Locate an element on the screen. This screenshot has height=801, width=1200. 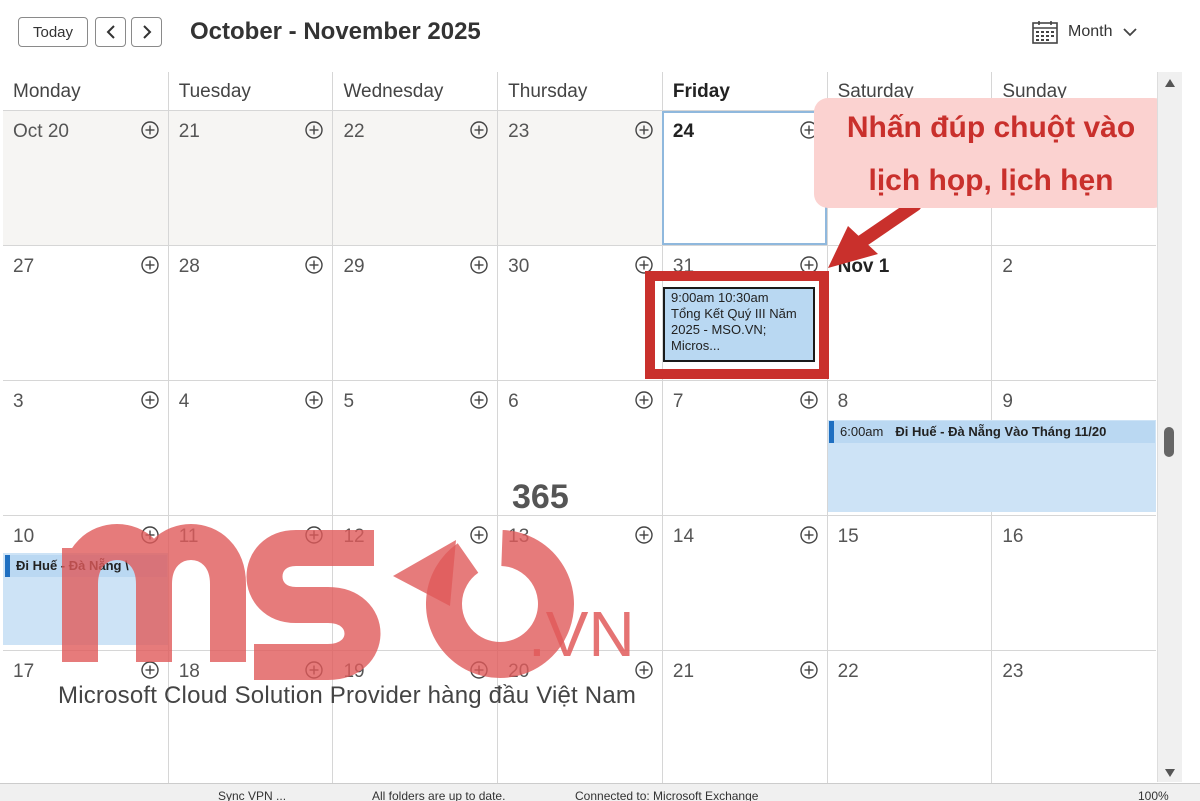
chevron-left-icon is located at coordinates (110, 32).